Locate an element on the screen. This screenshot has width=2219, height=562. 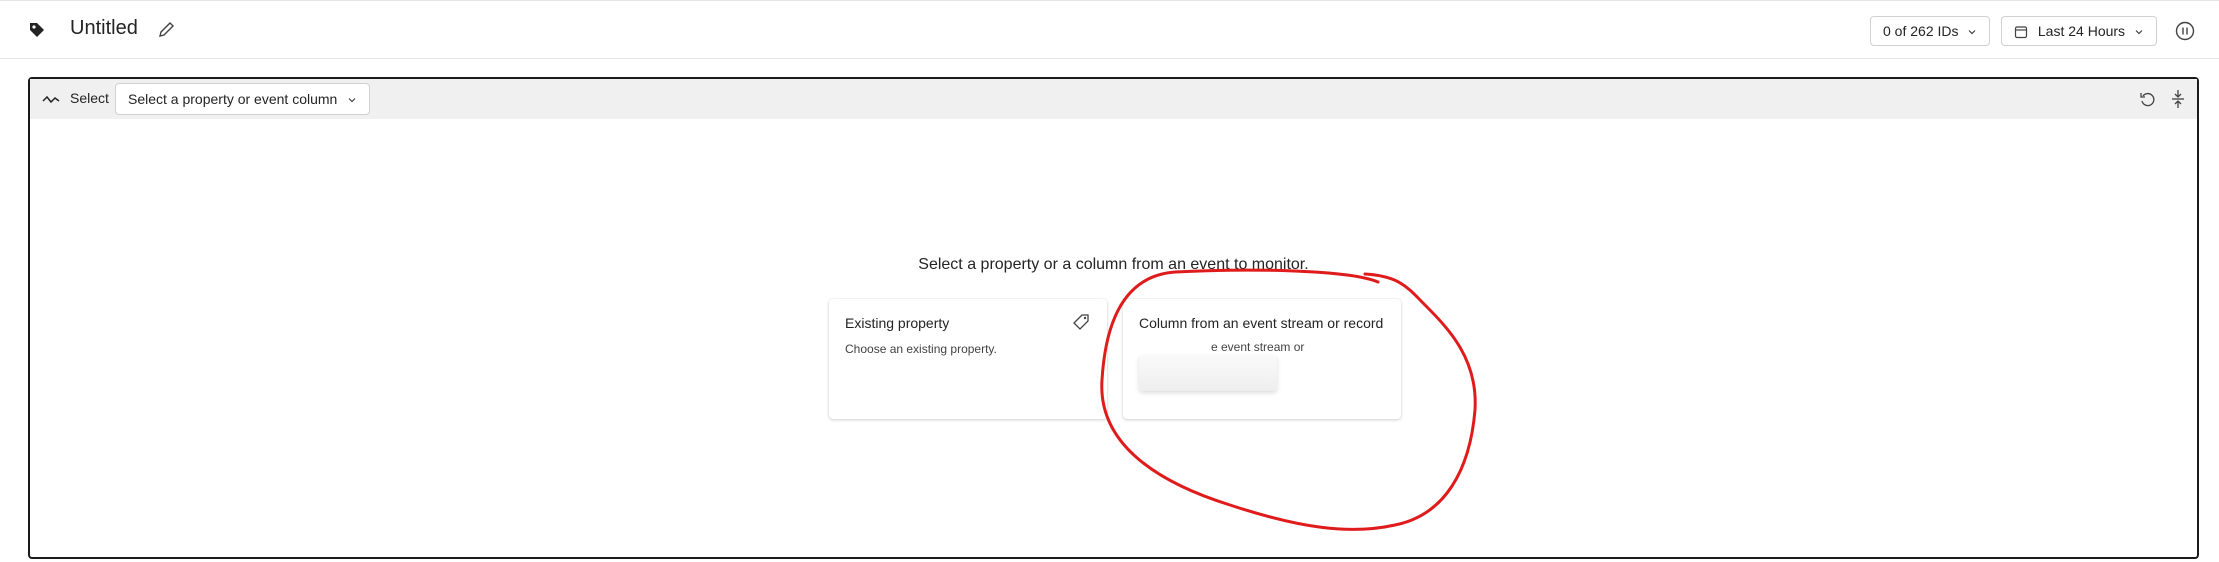
top-bar: Untitled 0 of 262 IDs Last 24 Hours is located at coordinates (1109, 29).